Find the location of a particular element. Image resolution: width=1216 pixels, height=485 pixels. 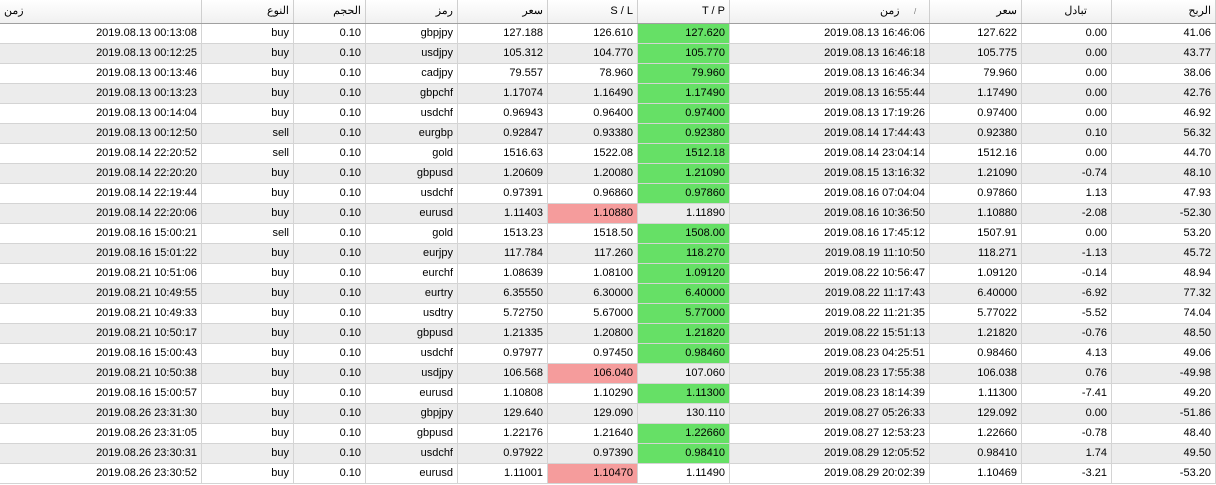

open-time-cell: 2019.08.26 23:30:31 is located at coordinates (101, 453).